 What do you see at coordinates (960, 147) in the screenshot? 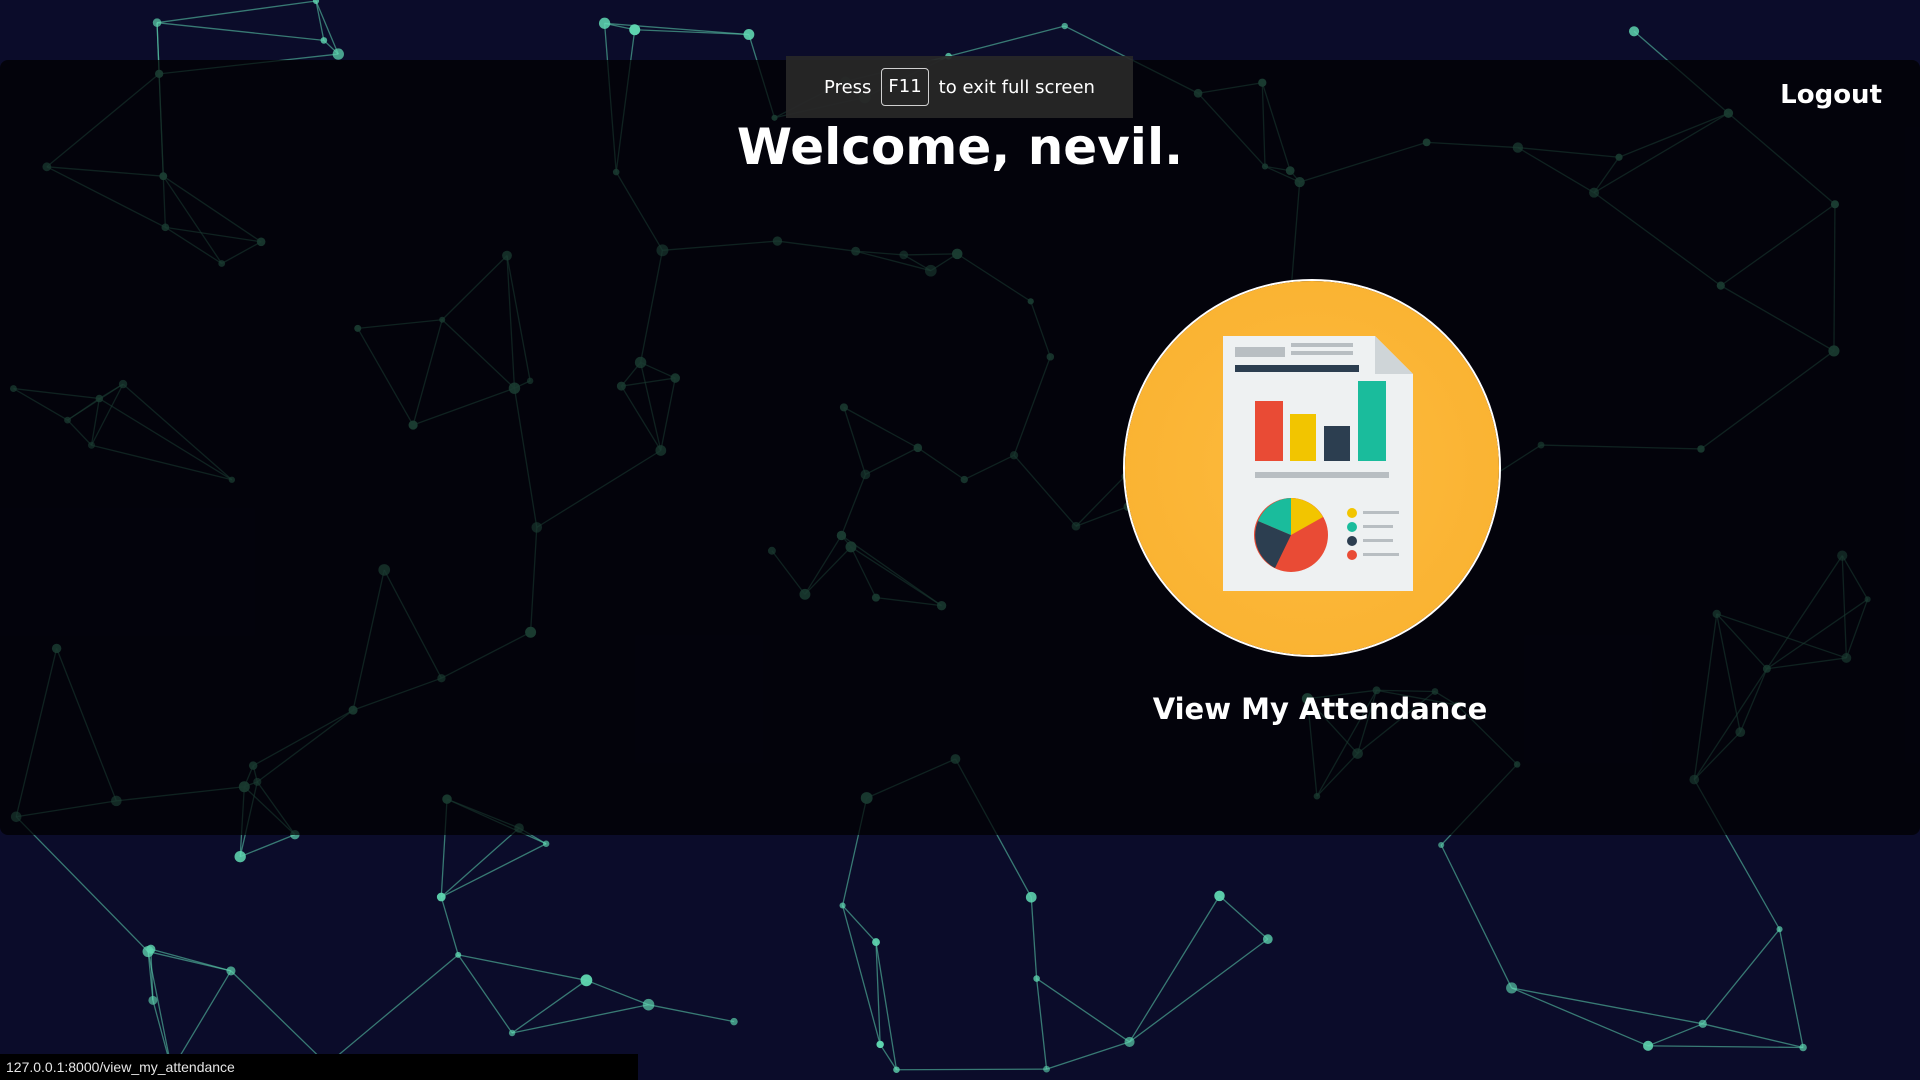
I see `welcome-heading: Welcome, nevil.` at bounding box center [960, 147].